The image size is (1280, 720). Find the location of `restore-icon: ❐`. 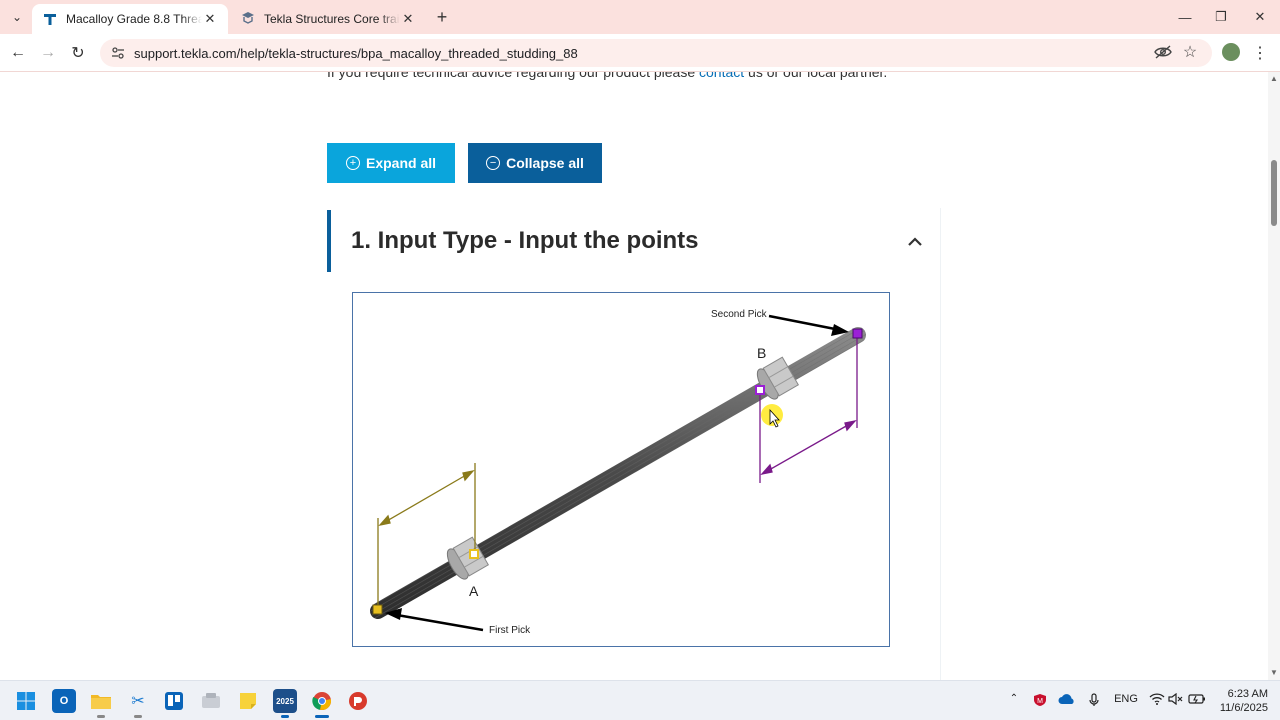

restore-icon: ❐ is located at coordinates (1221, 17).